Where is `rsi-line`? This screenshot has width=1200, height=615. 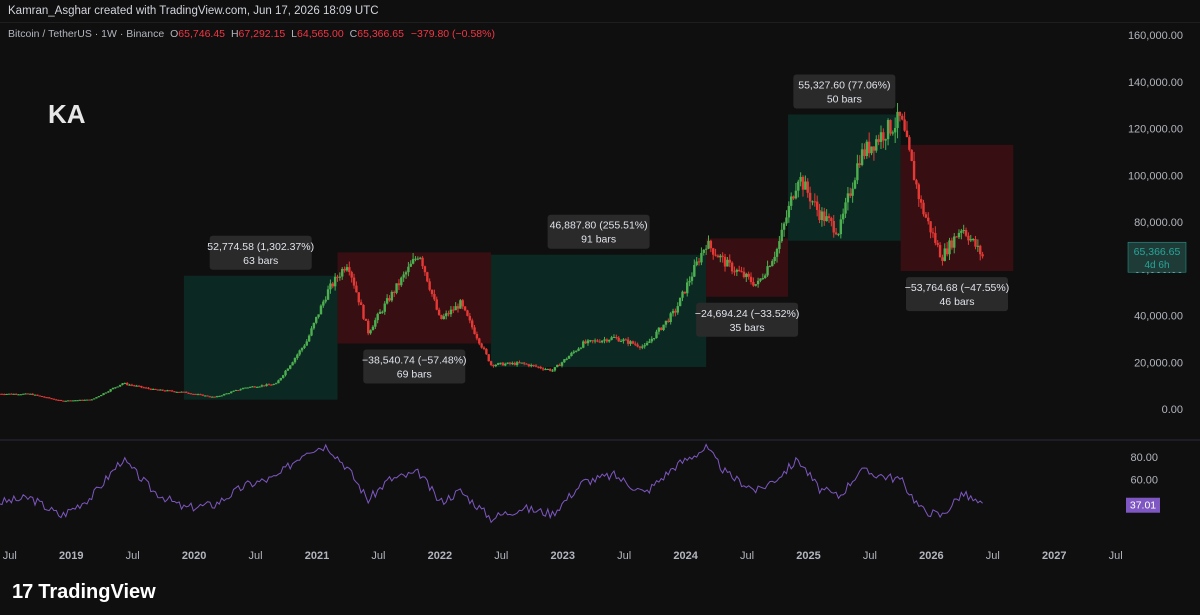 rsi-line is located at coordinates (491, 483).